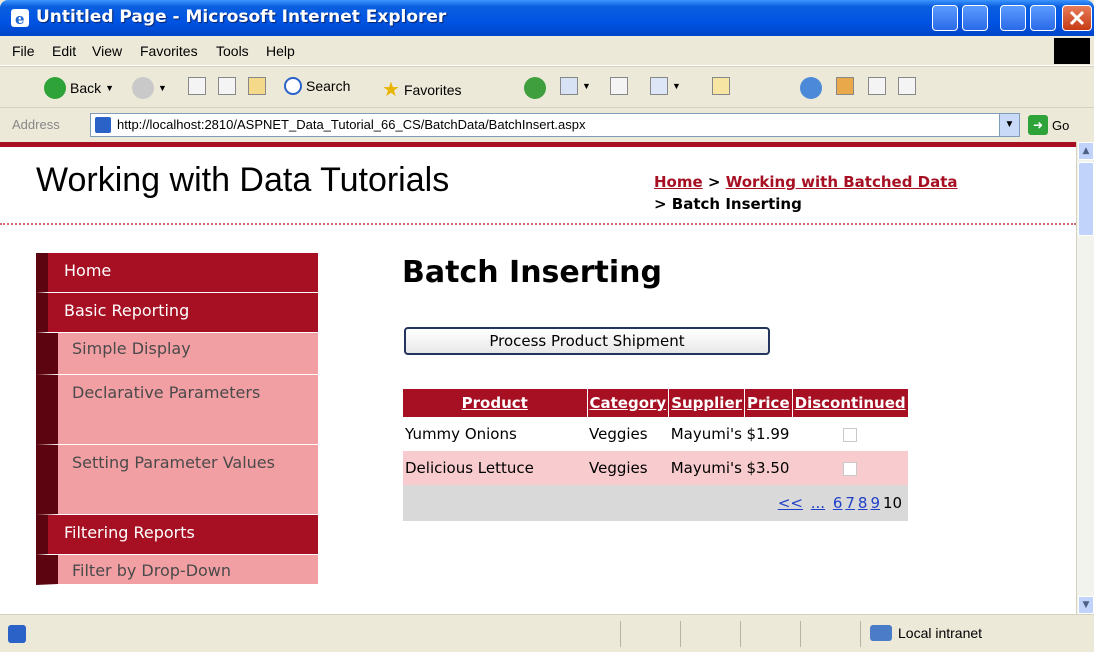 The height and width of the screenshot is (652, 1094). I want to click on menu-tools: Tools, so click(232, 51).